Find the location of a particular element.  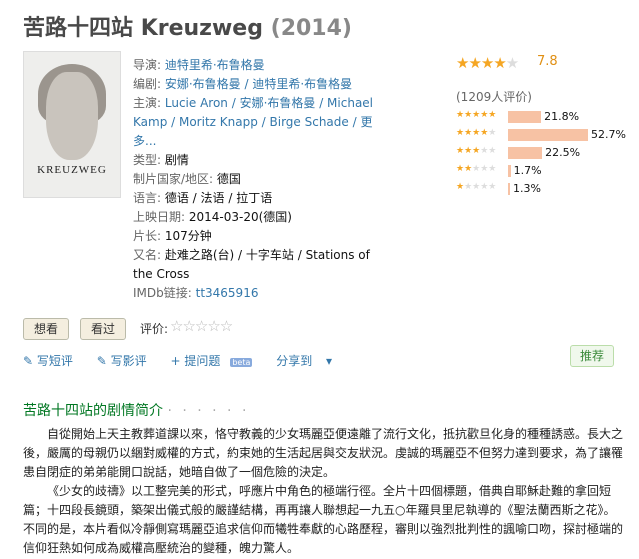

info-value: tt3465916 is located at coordinates (227, 293).